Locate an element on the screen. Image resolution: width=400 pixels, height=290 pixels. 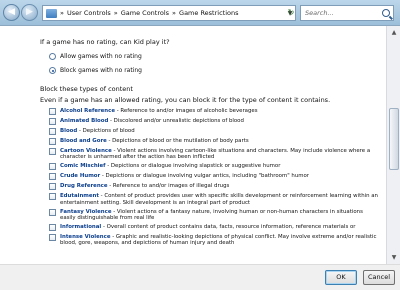
descriptor-name: Crude Humor is located at coordinates (80, 176).